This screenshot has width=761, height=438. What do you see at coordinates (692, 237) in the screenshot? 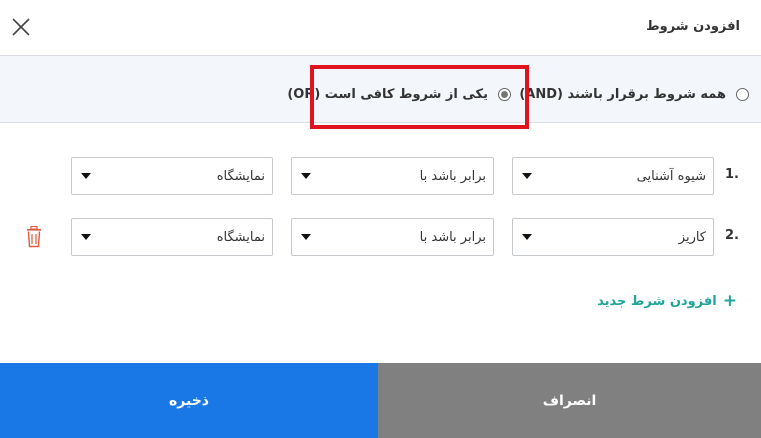
I see `field-select-value: کاریز` at bounding box center [692, 237].